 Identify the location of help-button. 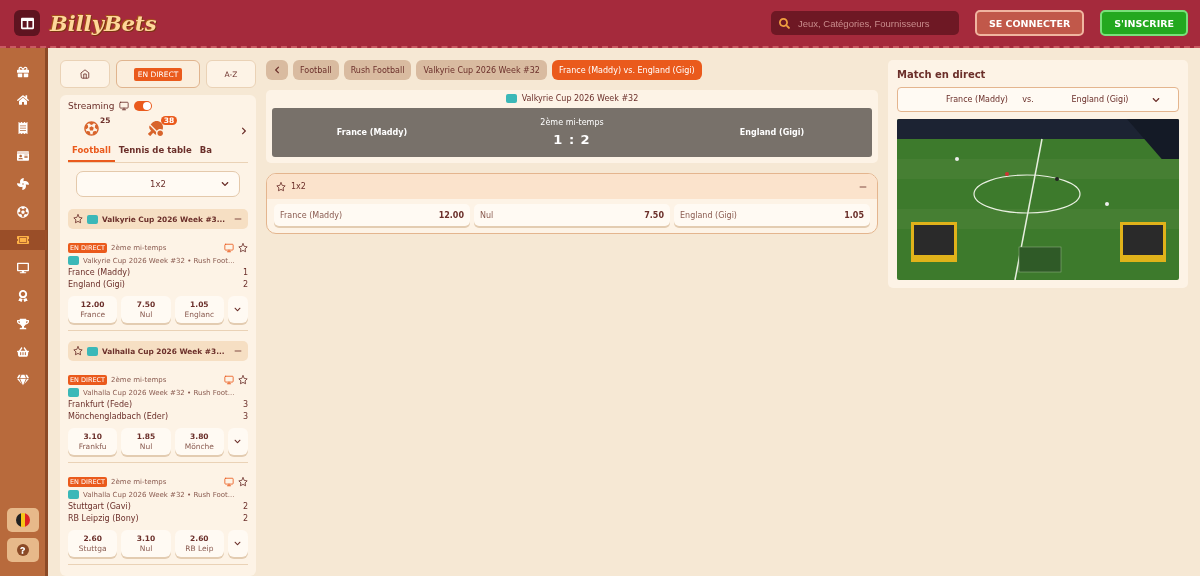
(22, 550).